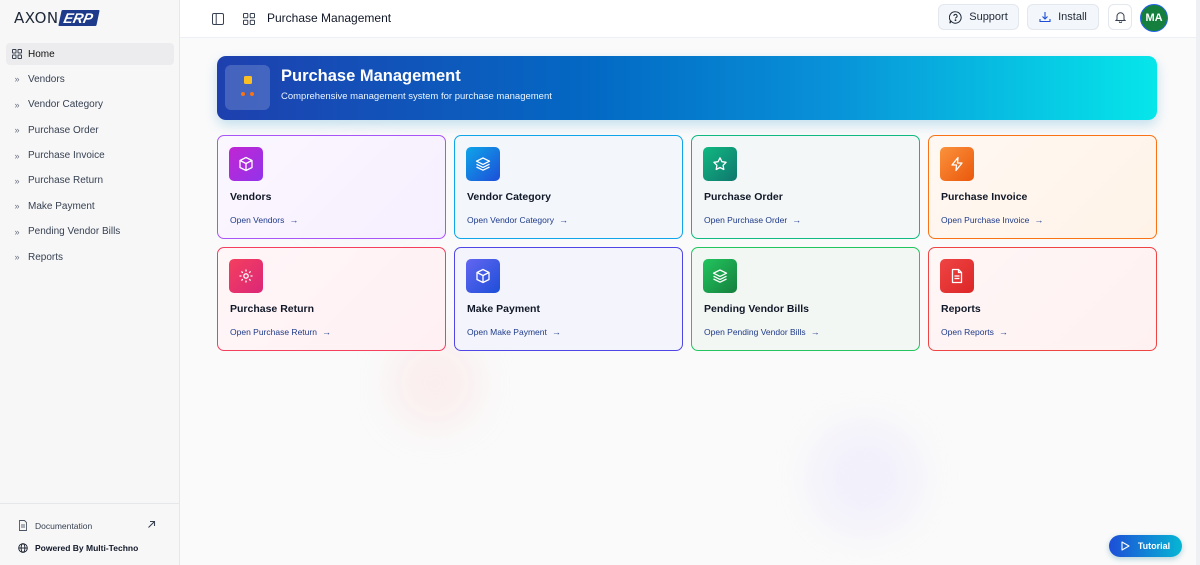  I want to click on sidebar-item-vendors: » Vendors, so click(90, 79).